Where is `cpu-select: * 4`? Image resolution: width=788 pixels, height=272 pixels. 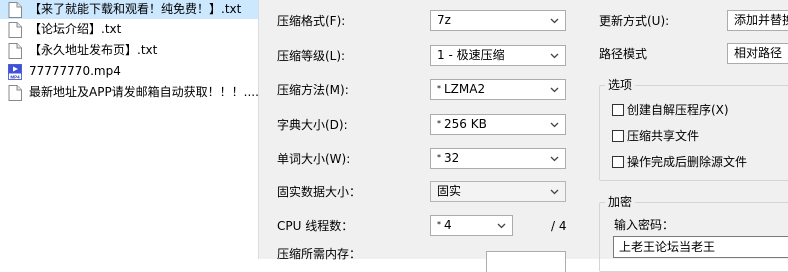 cpu-select: * 4 is located at coordinates (471, 225).